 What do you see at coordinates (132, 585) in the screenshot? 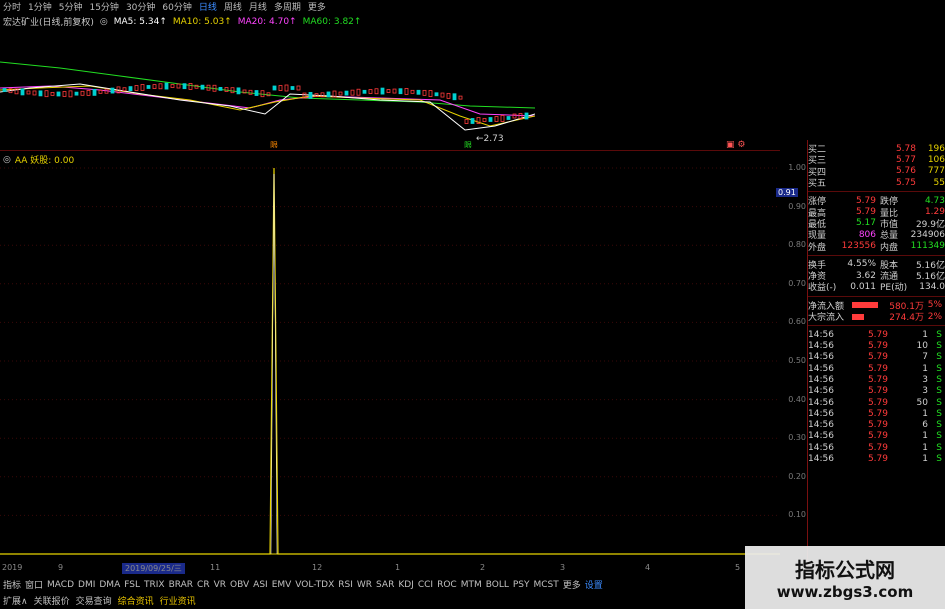
I see `indicator-tab-5: FSL` at bounding box center [132, 585].